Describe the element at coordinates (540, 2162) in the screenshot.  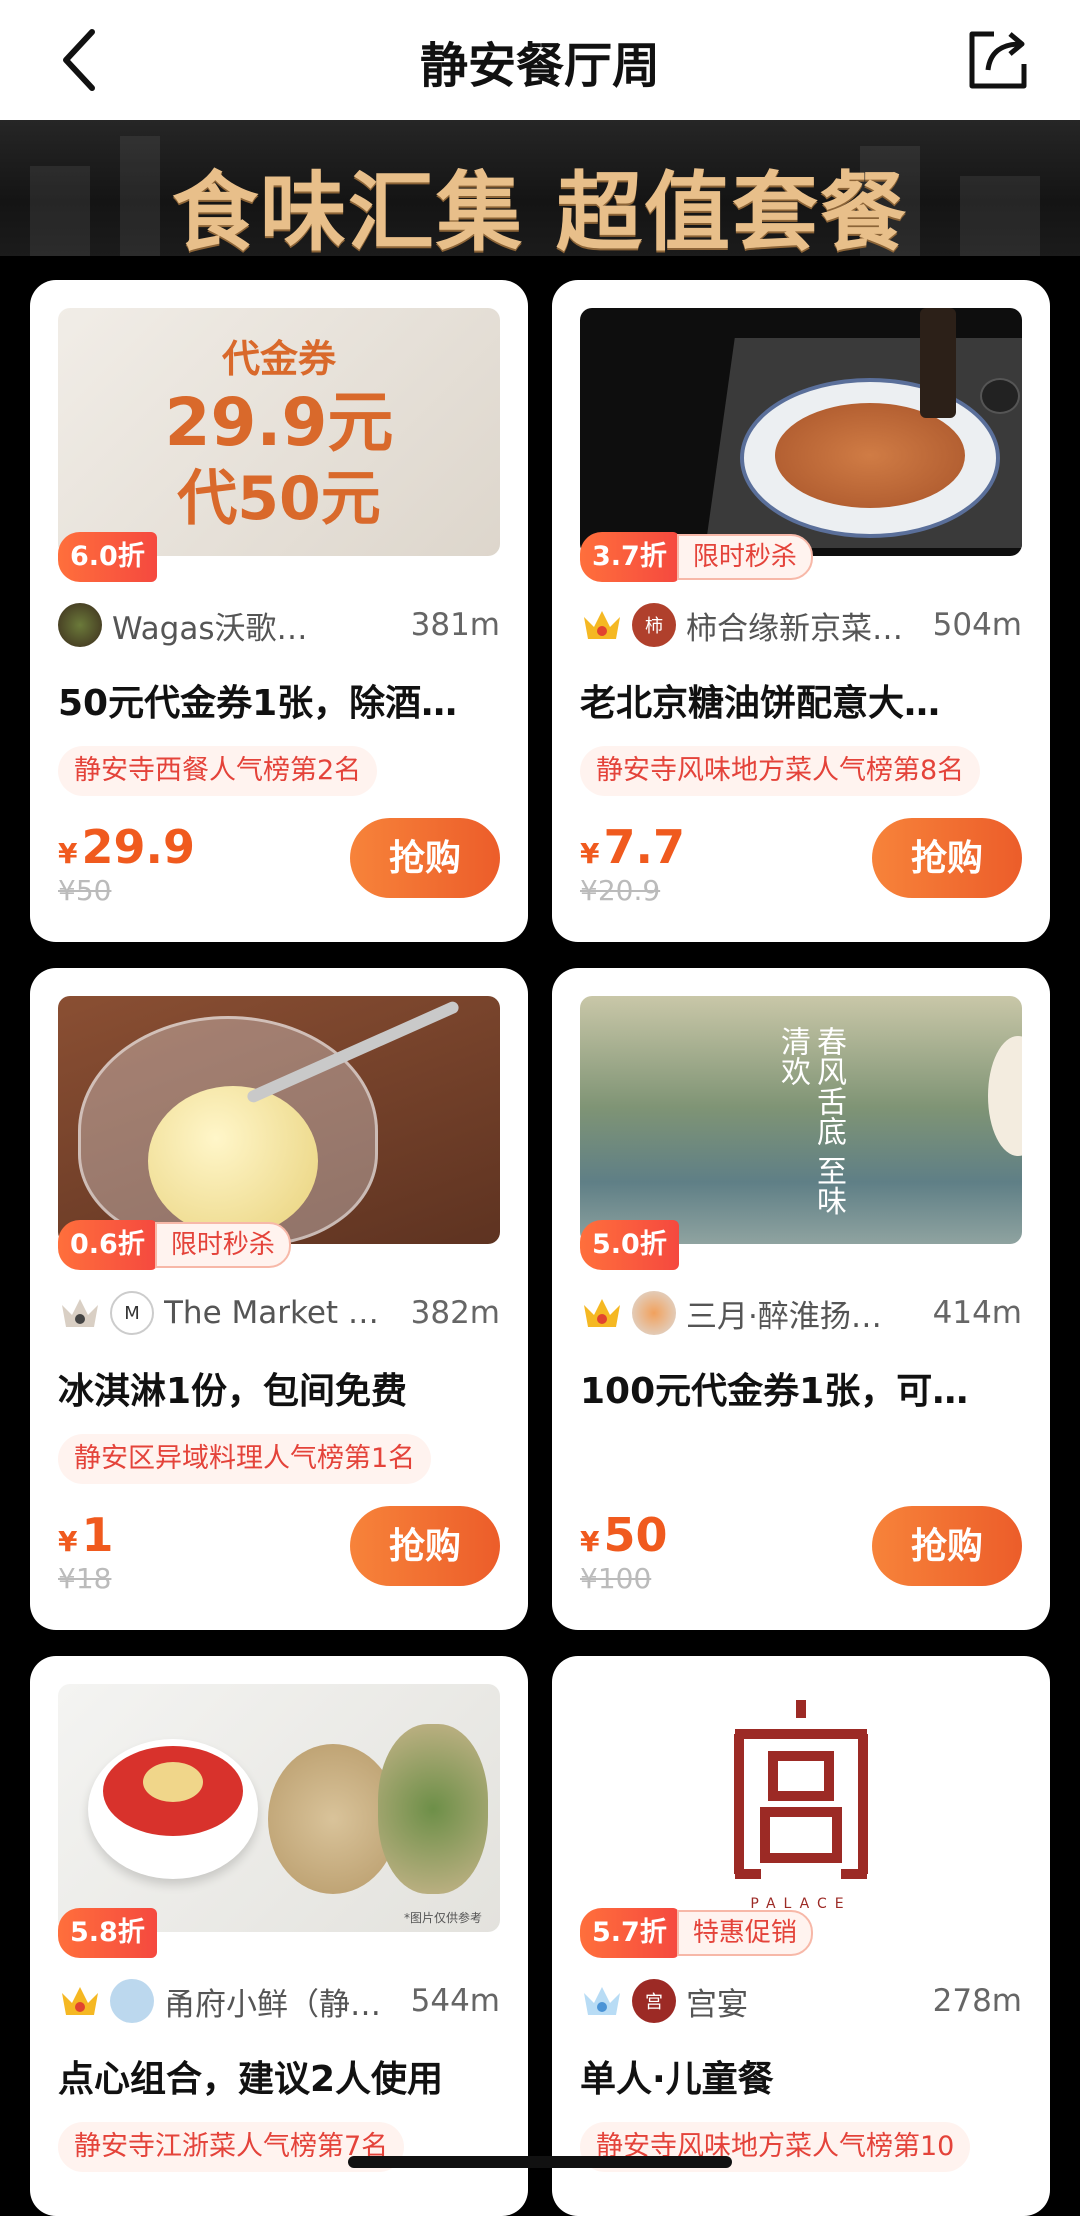
I see `home-indicator` at that location.